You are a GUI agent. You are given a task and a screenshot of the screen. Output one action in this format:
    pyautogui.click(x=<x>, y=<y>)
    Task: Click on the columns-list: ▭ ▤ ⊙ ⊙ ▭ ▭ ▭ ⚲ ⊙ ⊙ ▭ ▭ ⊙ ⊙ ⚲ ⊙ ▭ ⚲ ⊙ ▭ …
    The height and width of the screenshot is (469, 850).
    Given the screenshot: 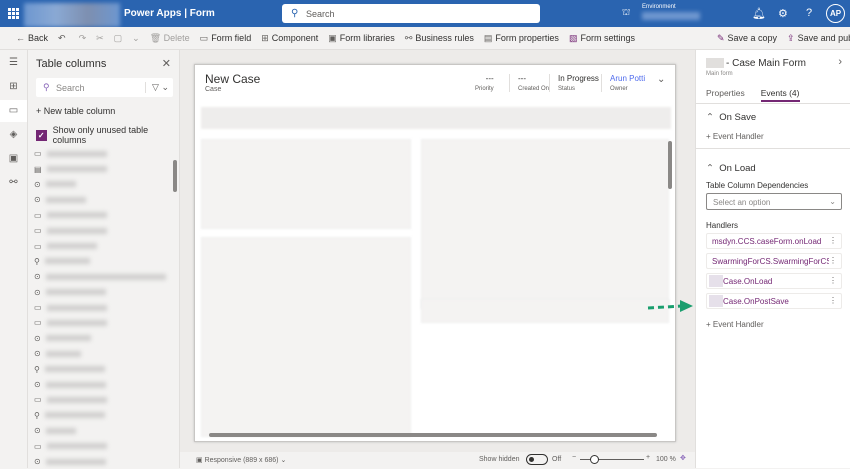 What is the action you would take?
    pyautogui.click(x=101, y=307)
    